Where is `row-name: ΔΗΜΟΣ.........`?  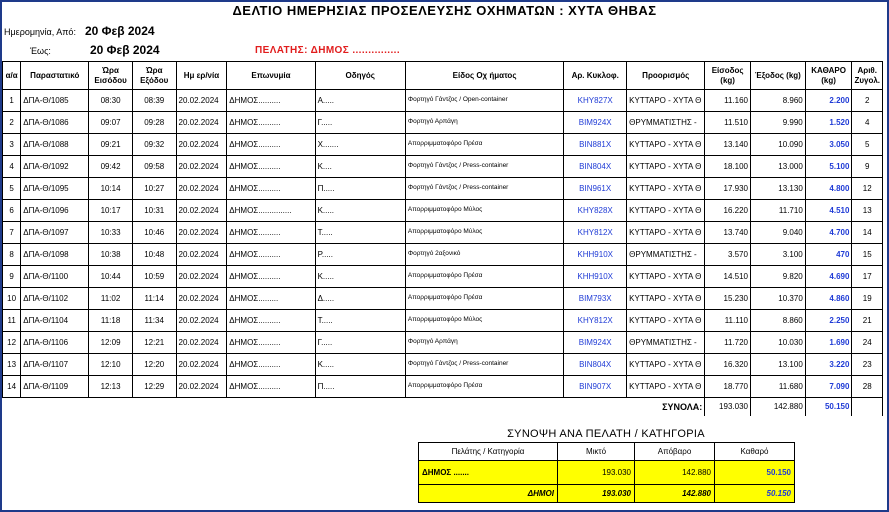
row-name: ΔΗΜΟΣ......... is located at coordinates (271, 298).